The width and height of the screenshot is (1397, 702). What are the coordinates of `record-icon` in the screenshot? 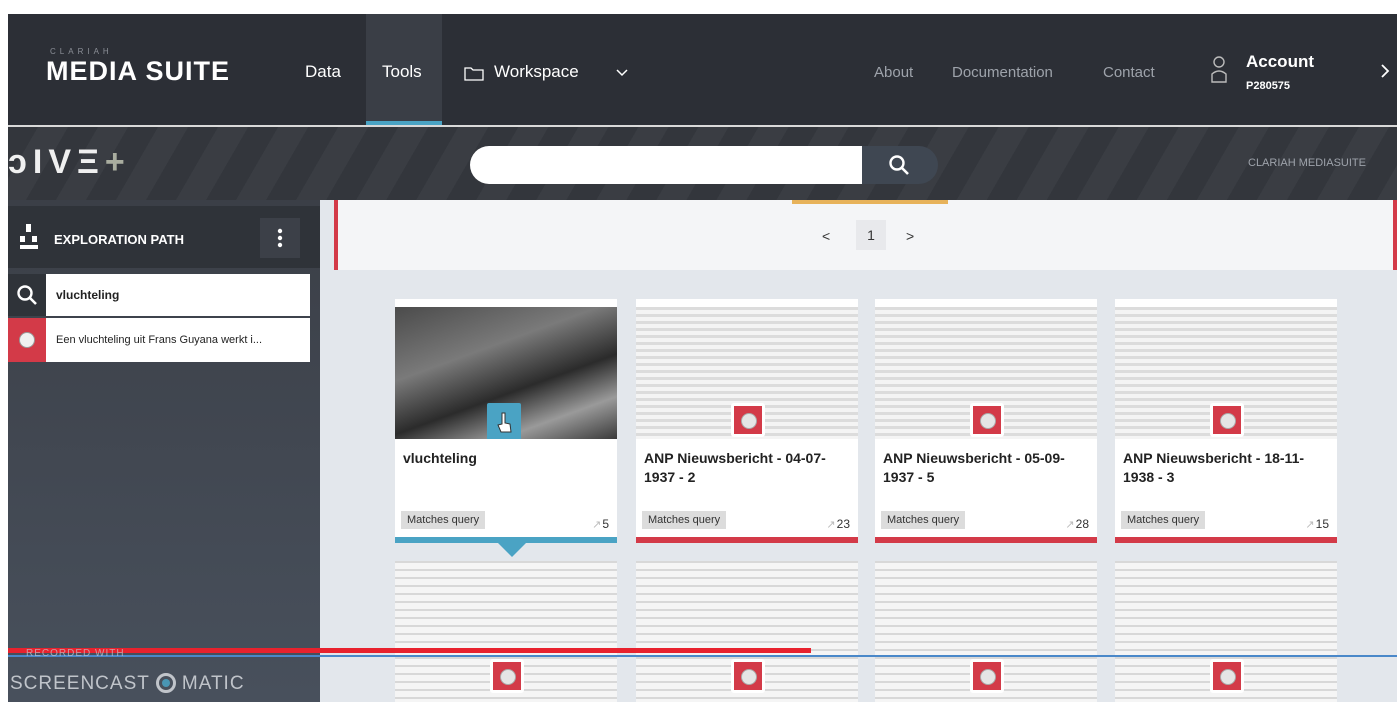 It's located at (27, 340).